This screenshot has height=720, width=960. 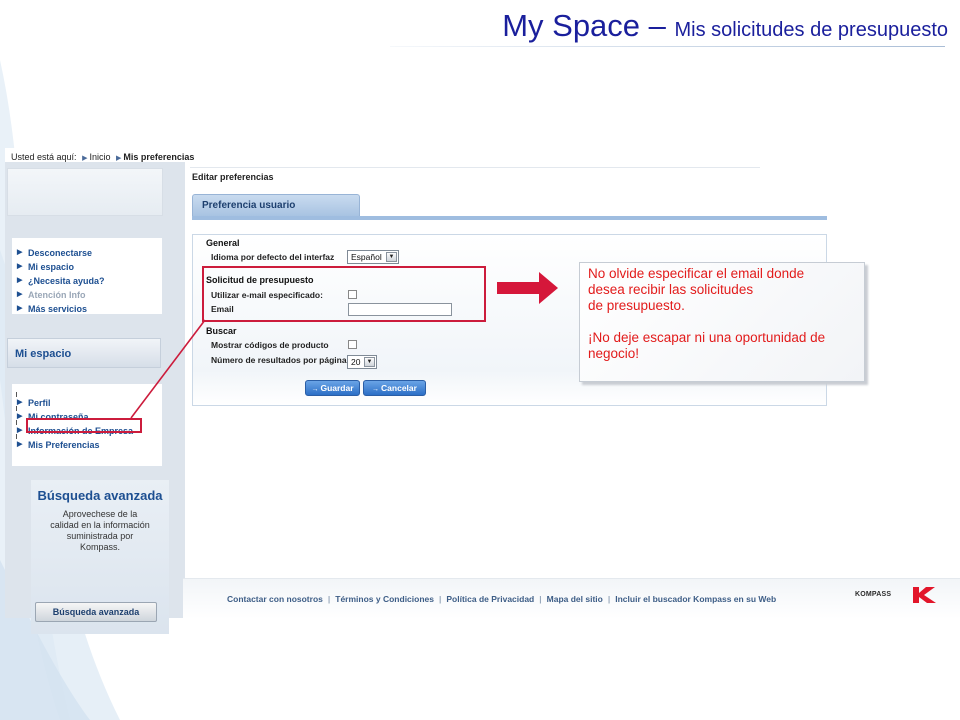 What do you see at coordinates (221, 331) in the screenshot?
I see `group-search-title: Buscar` at bounding box center [221, 331].